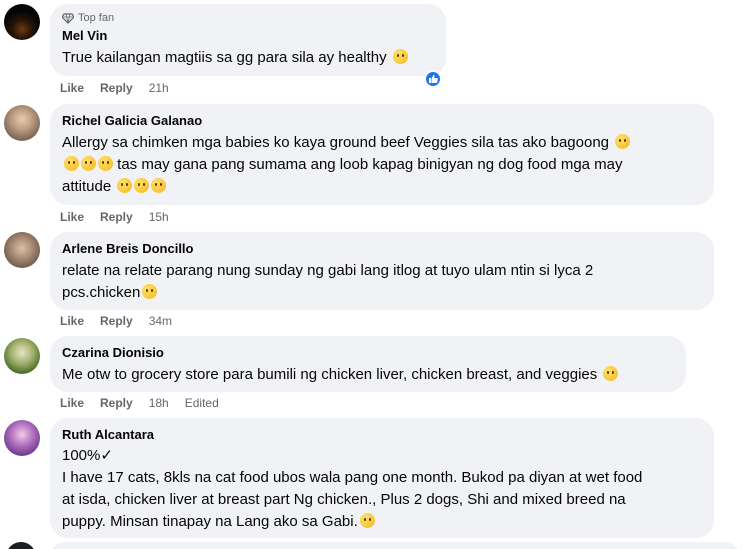 The image size is (750, 549). I want to click on commenter-name: Czarina Dionisio, so click(368, 352).